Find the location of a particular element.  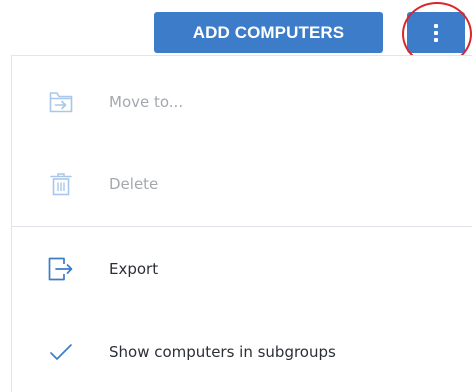

move-to-folder-icon is located at coordinates (61, 102).